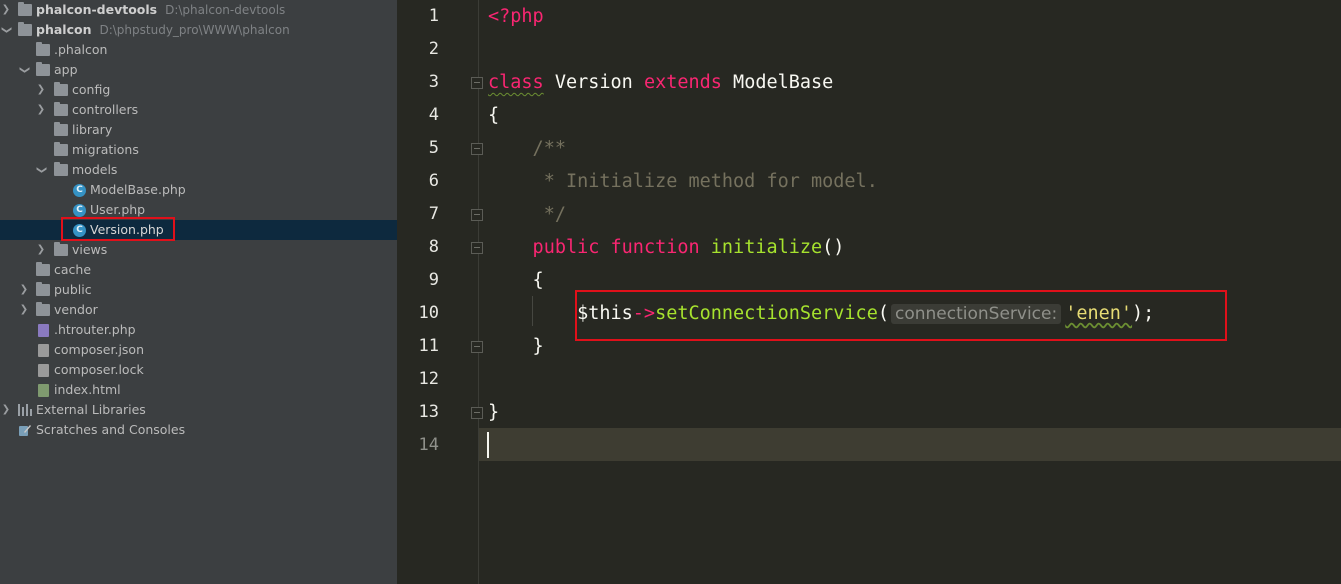 The height and width of the screenshot is (584, 1341). I want to click on tree-item-app: ❯ app, so click(198, 70).